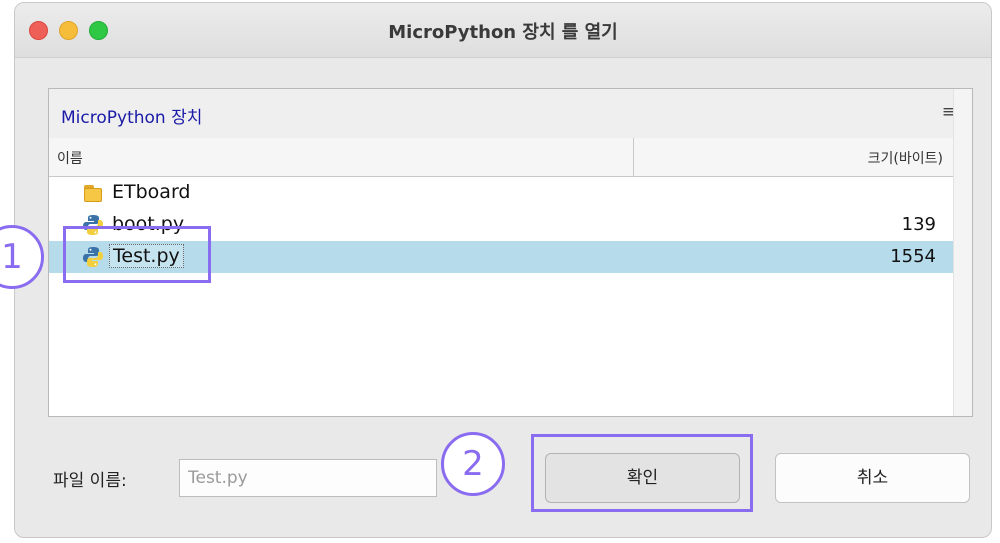 This screenshot has width=1000, height=543. What do you see at coordinates (341, 157) in the screenshot?
I see `column-header-name: 이름` at bounding box center [341, 157].